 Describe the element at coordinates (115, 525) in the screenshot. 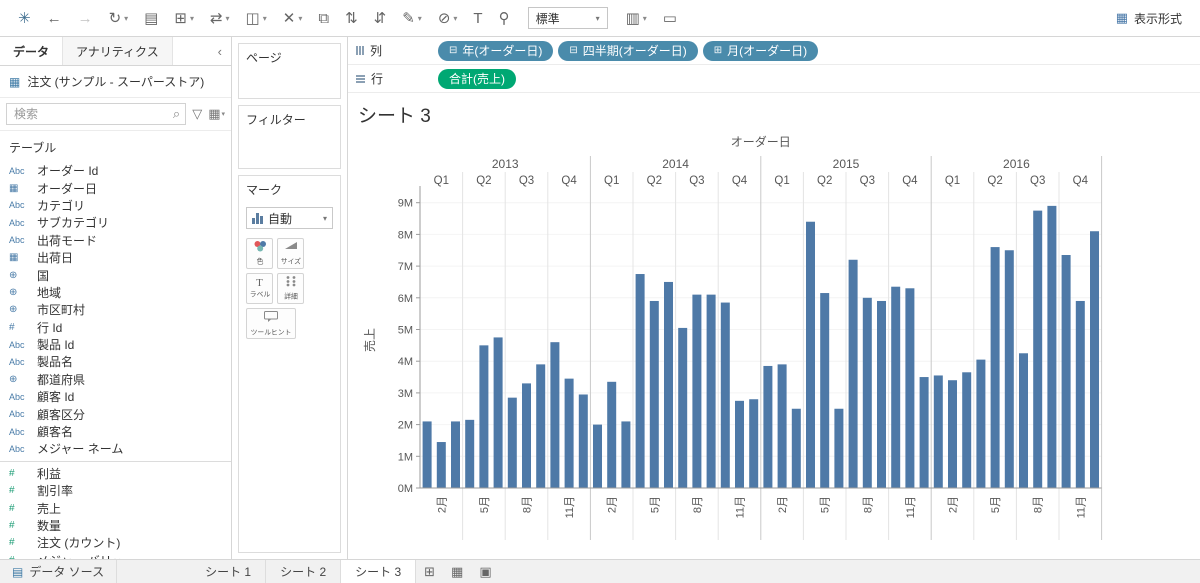

I see `field-item: # 数量` at that location.